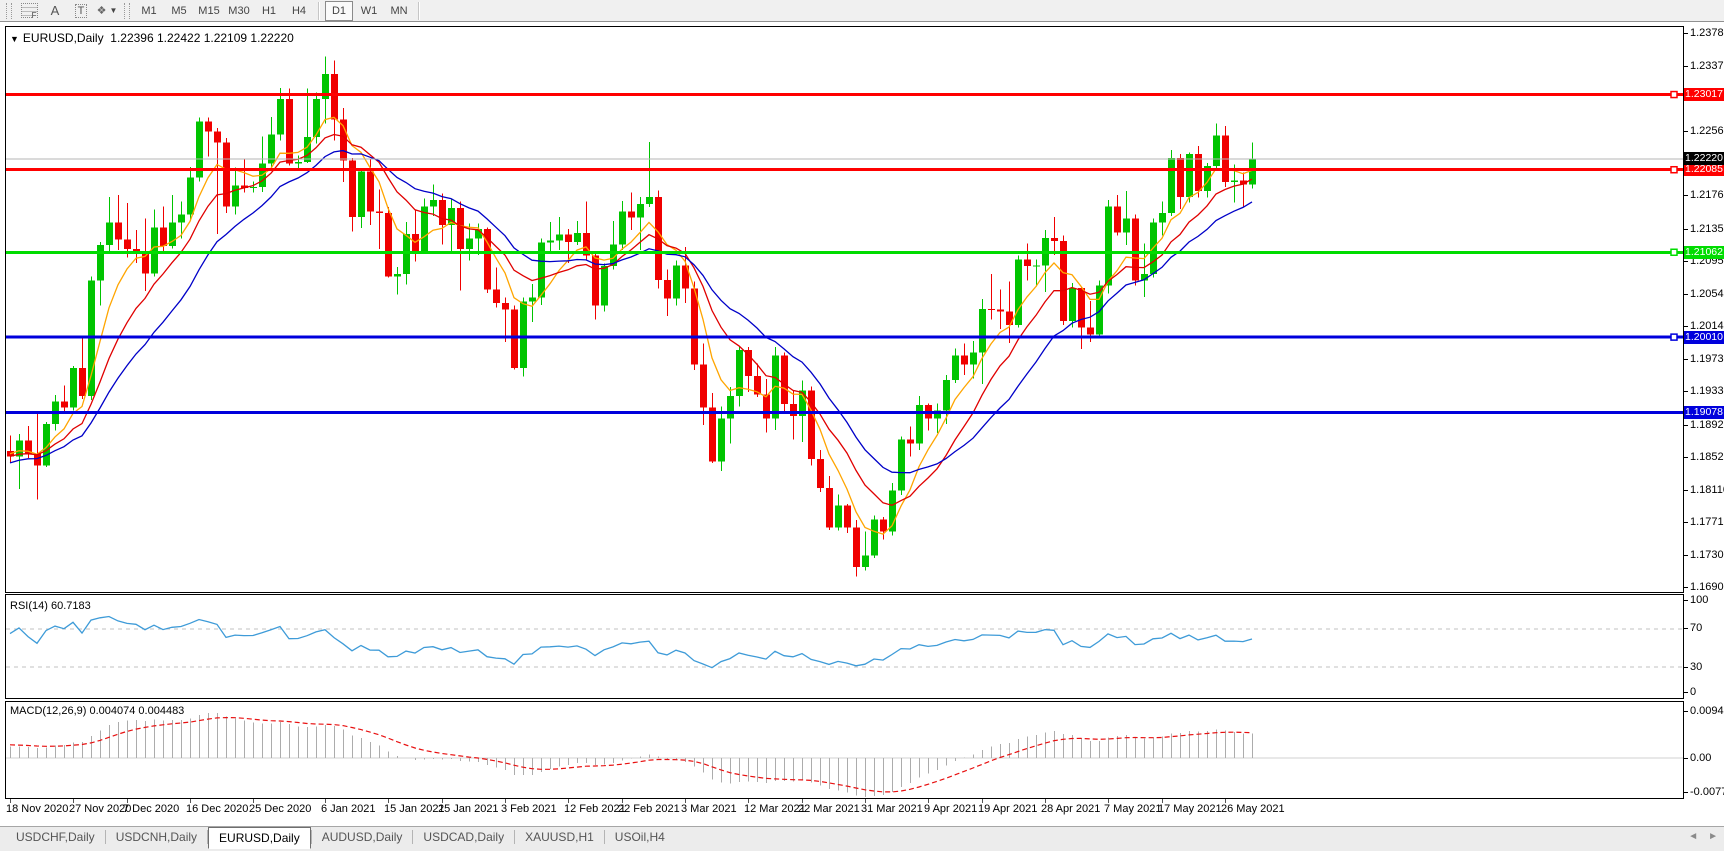 This screenshot has width=1724, height=851. Describe the element at coordinates (419, 10) in the screenshot. I see `toolbar-separator` at that location.